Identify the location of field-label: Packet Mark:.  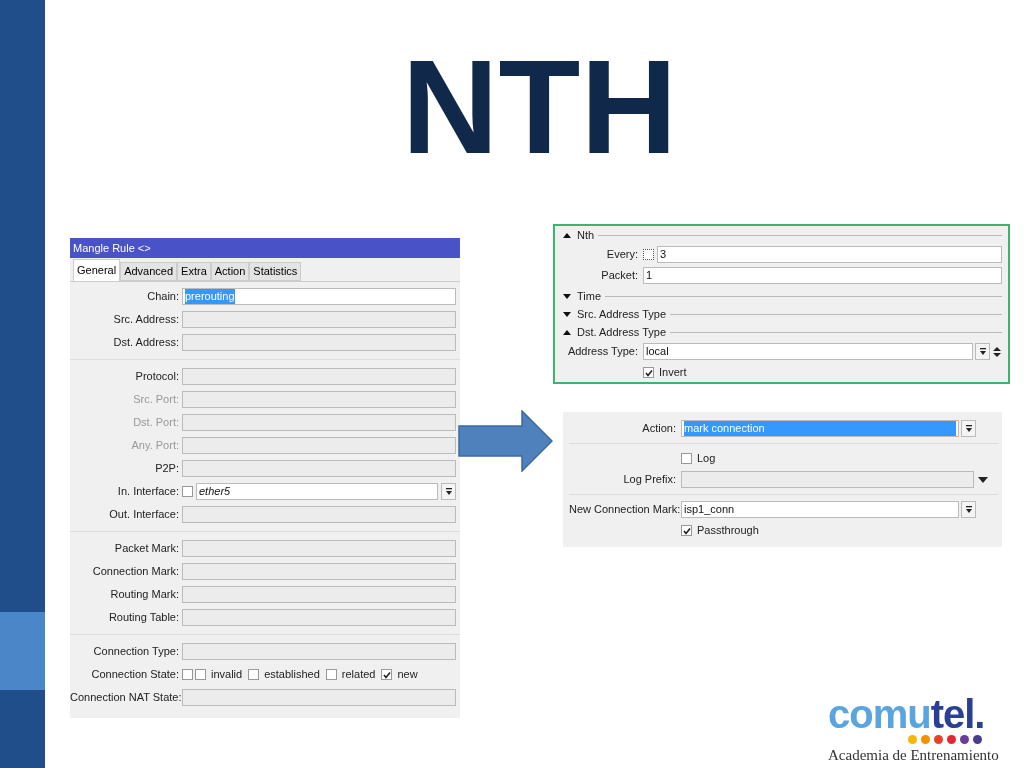
(146, 549).